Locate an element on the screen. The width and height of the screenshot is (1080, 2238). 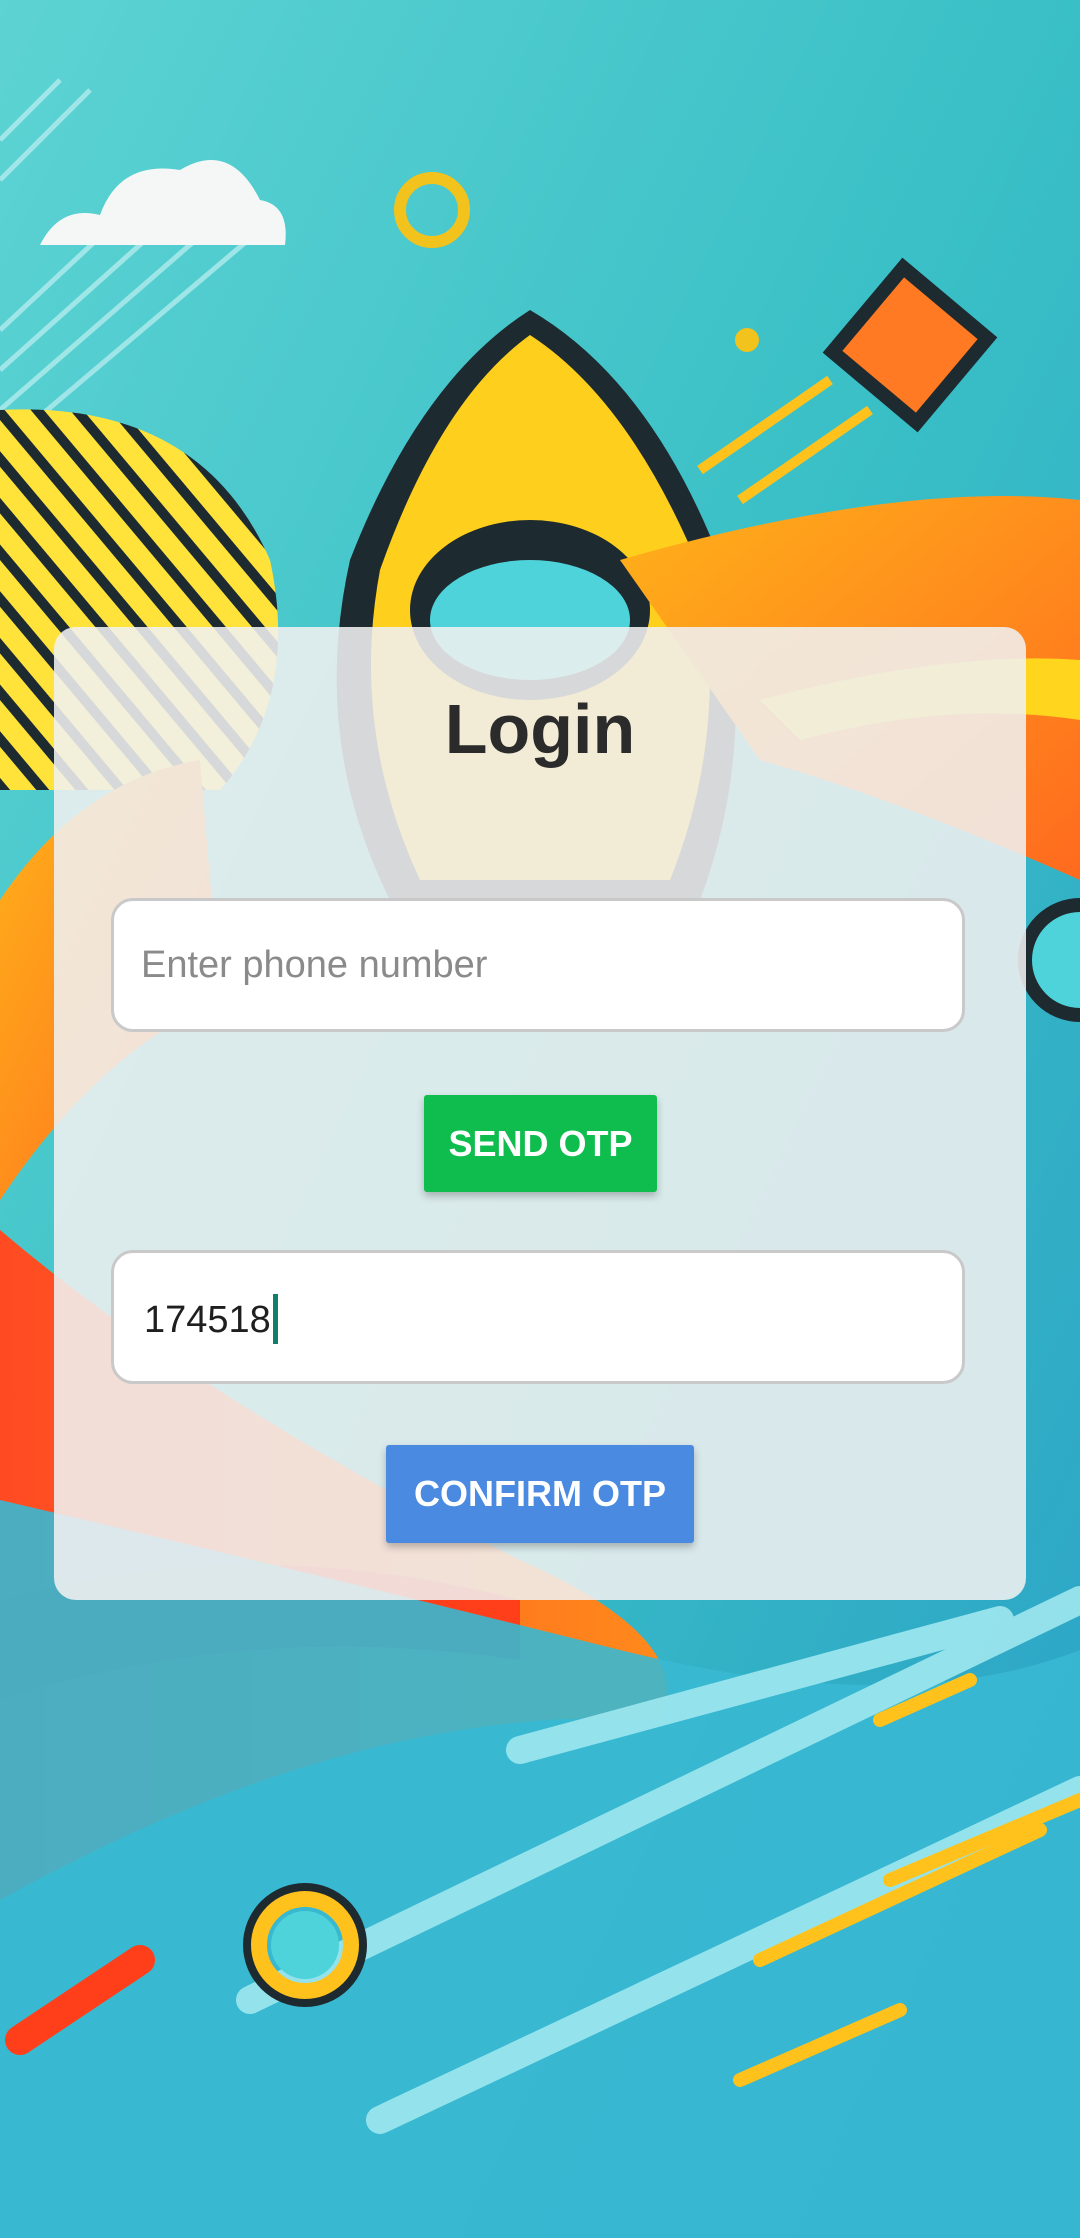
send-otp-button: SEND OTP is located at coordinates (540, 1143).